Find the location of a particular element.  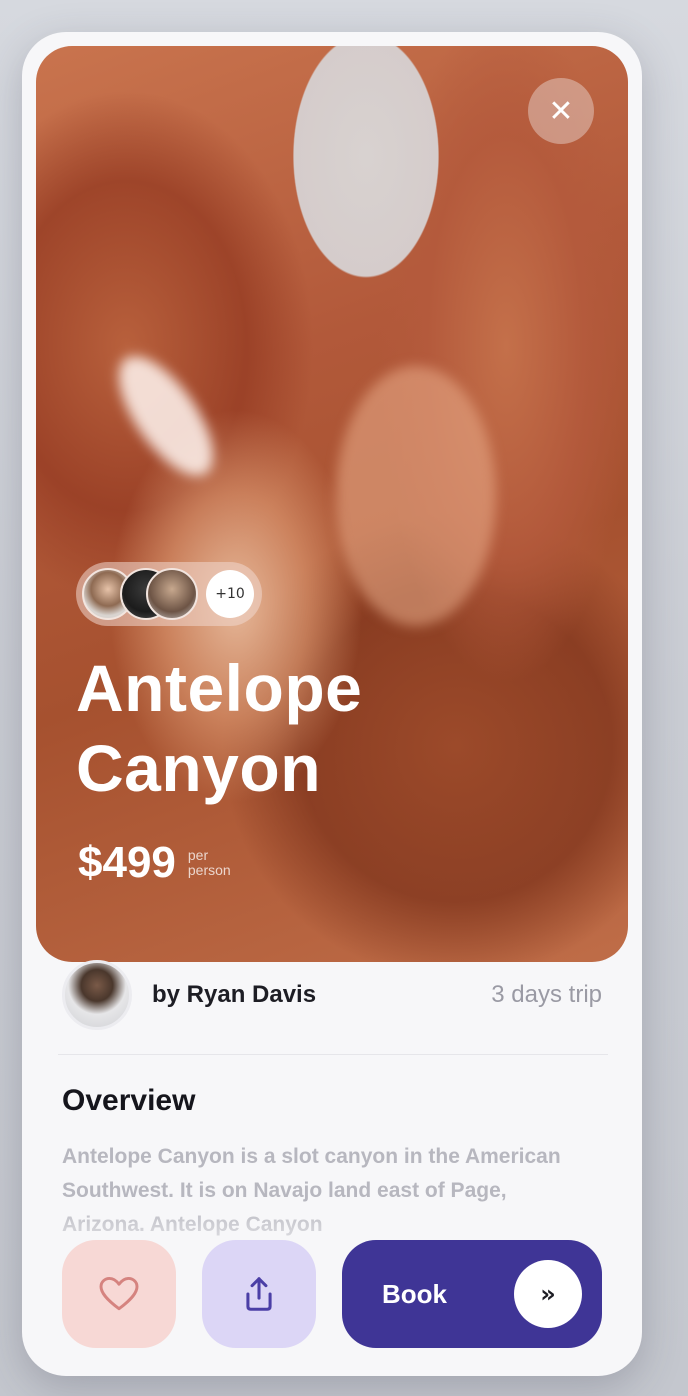

share-icon is located at coordinates (259, 1294).